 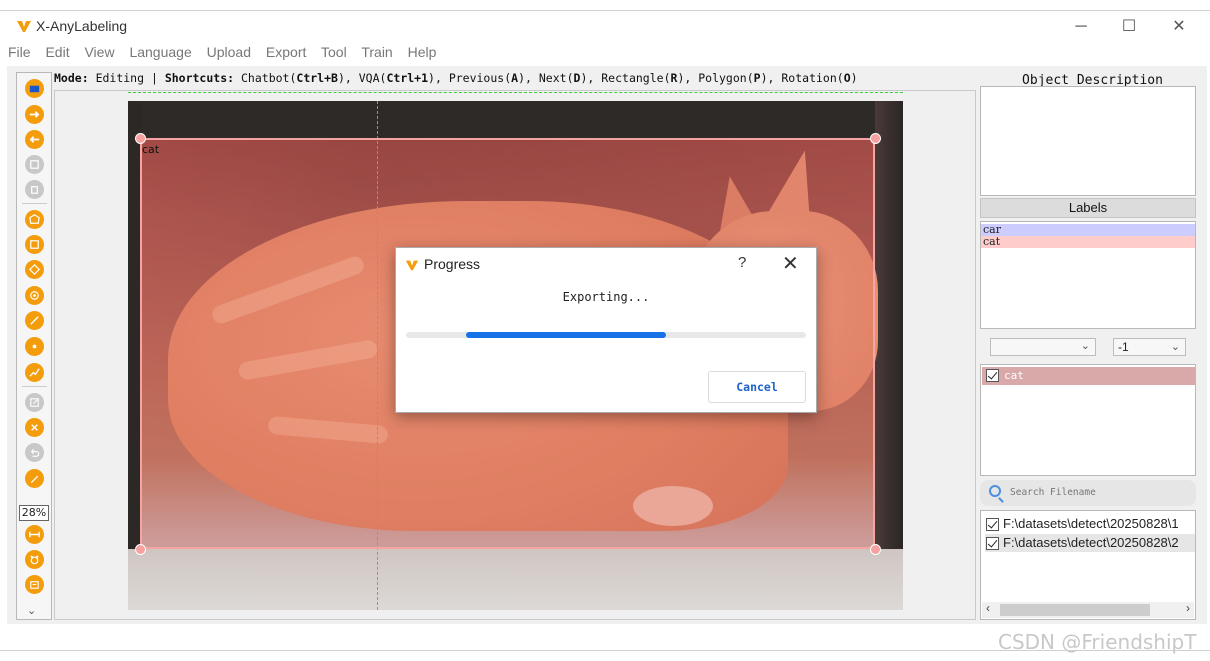 What do you see at coordinates (1088, 208) in the screenshot?
I see `labels-header: Labels` at bounding box center [1088, 208].